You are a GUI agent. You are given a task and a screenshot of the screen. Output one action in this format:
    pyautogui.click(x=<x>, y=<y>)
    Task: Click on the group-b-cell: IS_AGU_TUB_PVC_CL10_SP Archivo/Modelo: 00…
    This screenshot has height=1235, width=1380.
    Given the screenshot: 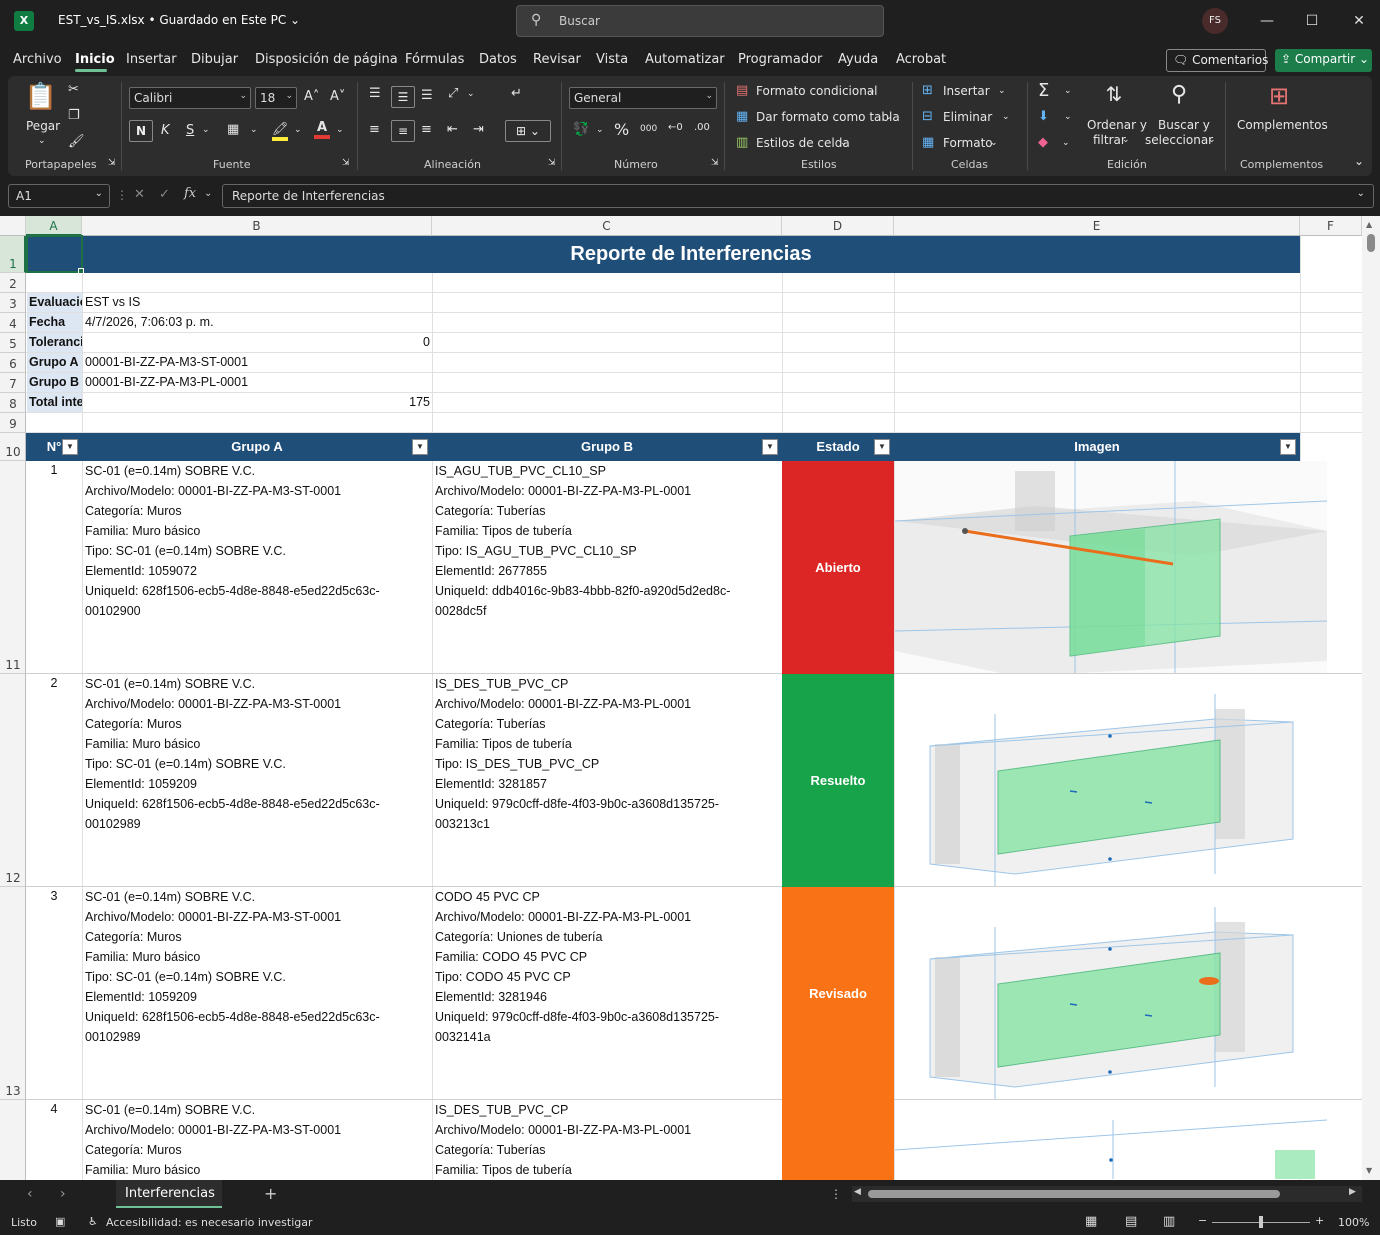 What is the action you would take?
    pyautogui.click(x=607, y=567)
    